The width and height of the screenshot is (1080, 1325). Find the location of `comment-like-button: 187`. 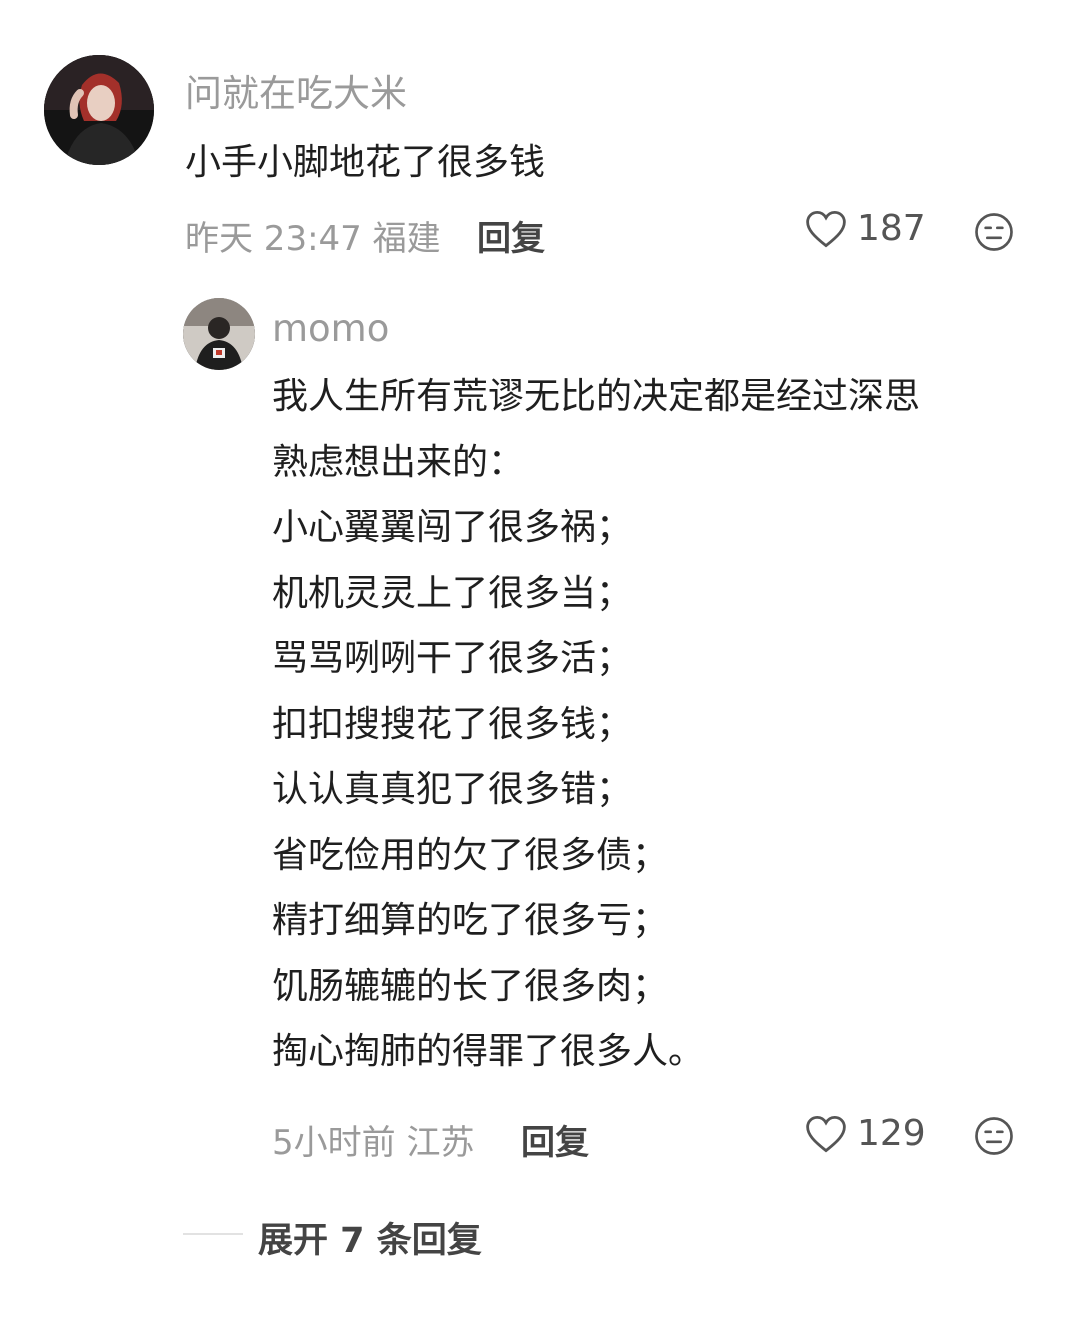

comment-like-button: 187 is located at coordinates (865, 228).